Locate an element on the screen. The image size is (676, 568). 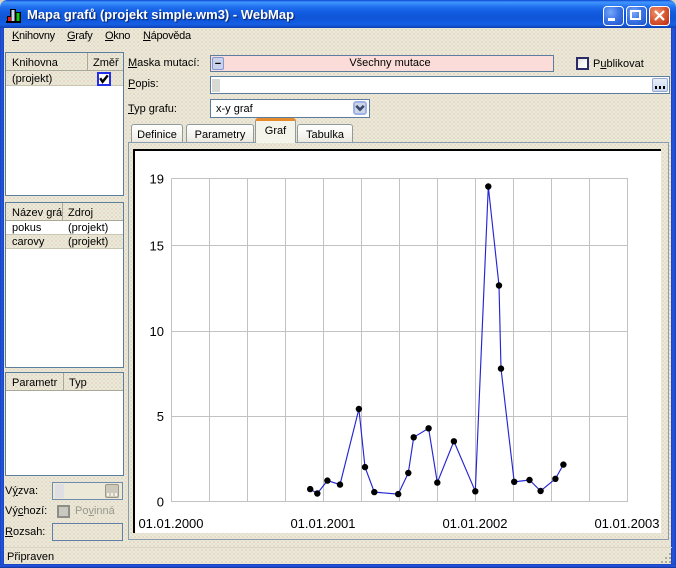
svg-text: 15 is located at coordinates (157, 246).